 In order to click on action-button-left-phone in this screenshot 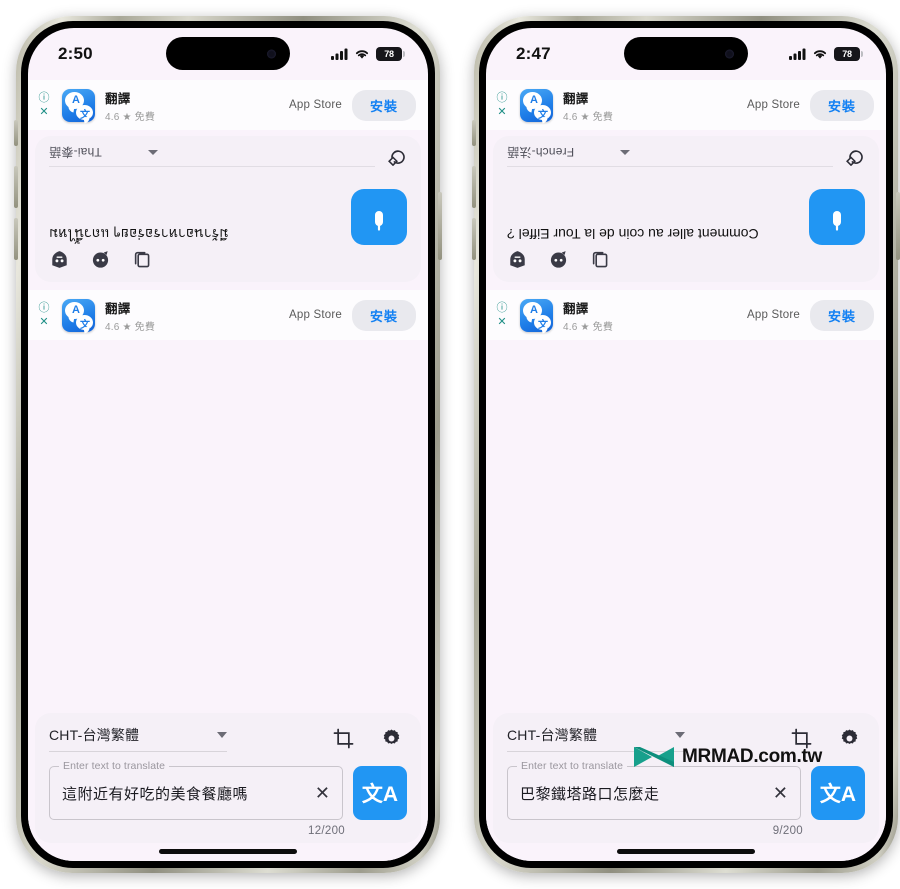, I will do `click(16, 133)`.